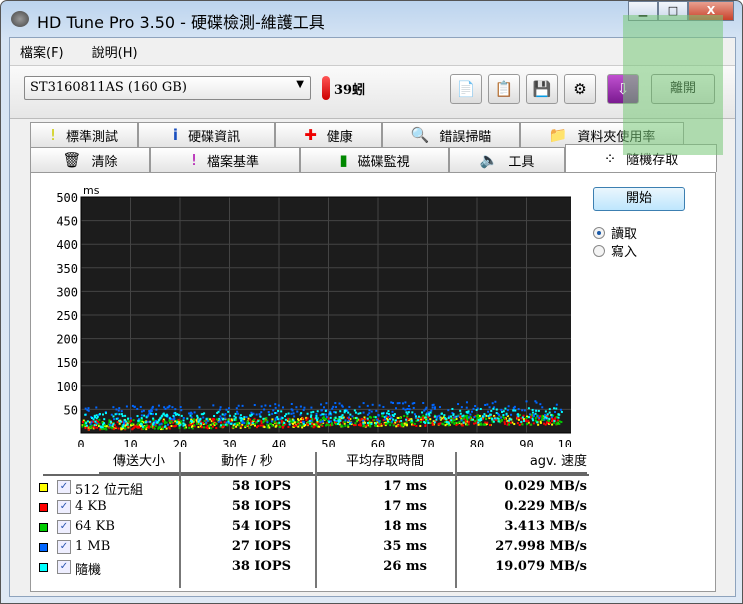  I want to click on tab-disk-monitor: ▮ 磁碟監視, so click(374, 159).